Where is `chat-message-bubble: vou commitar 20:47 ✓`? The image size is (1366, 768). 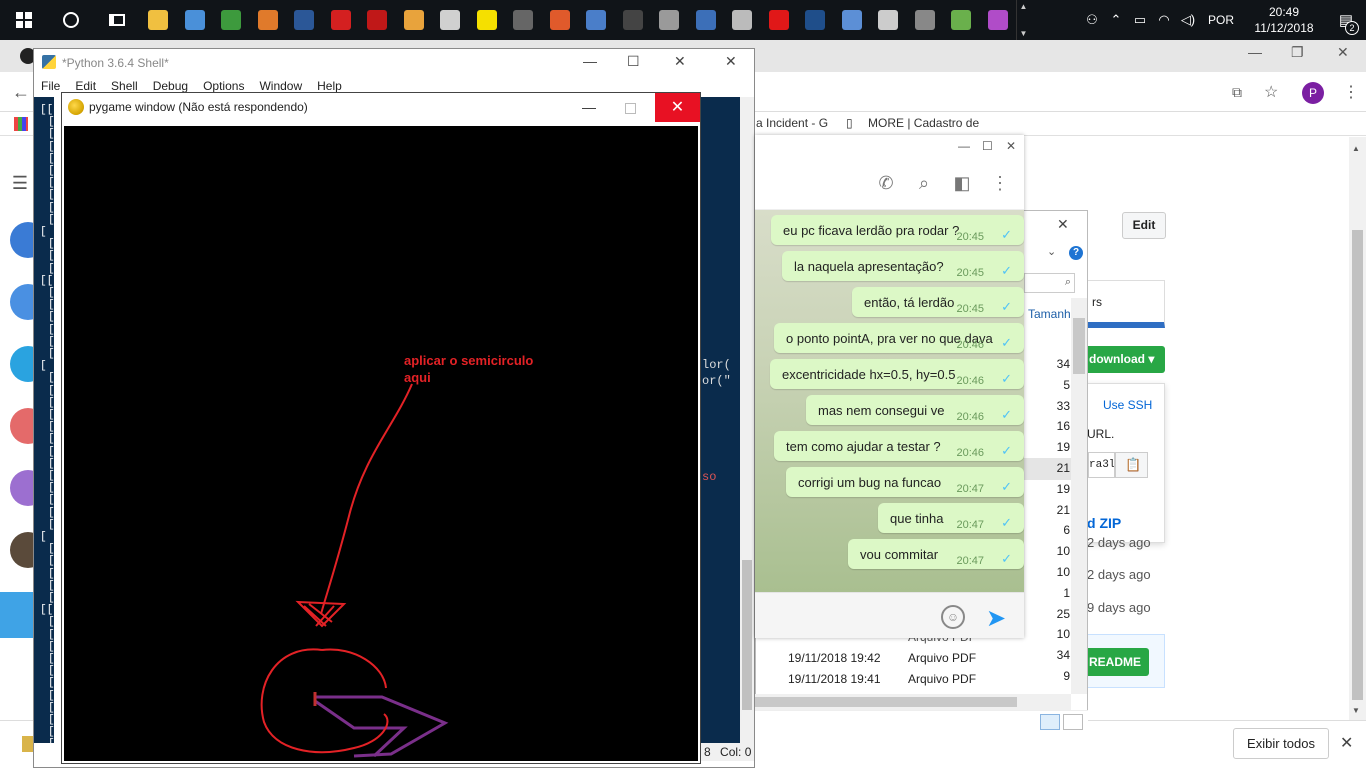 chat-message-bubble: vou commitar 20:47 ✓ is located at coordinates (936, 554).